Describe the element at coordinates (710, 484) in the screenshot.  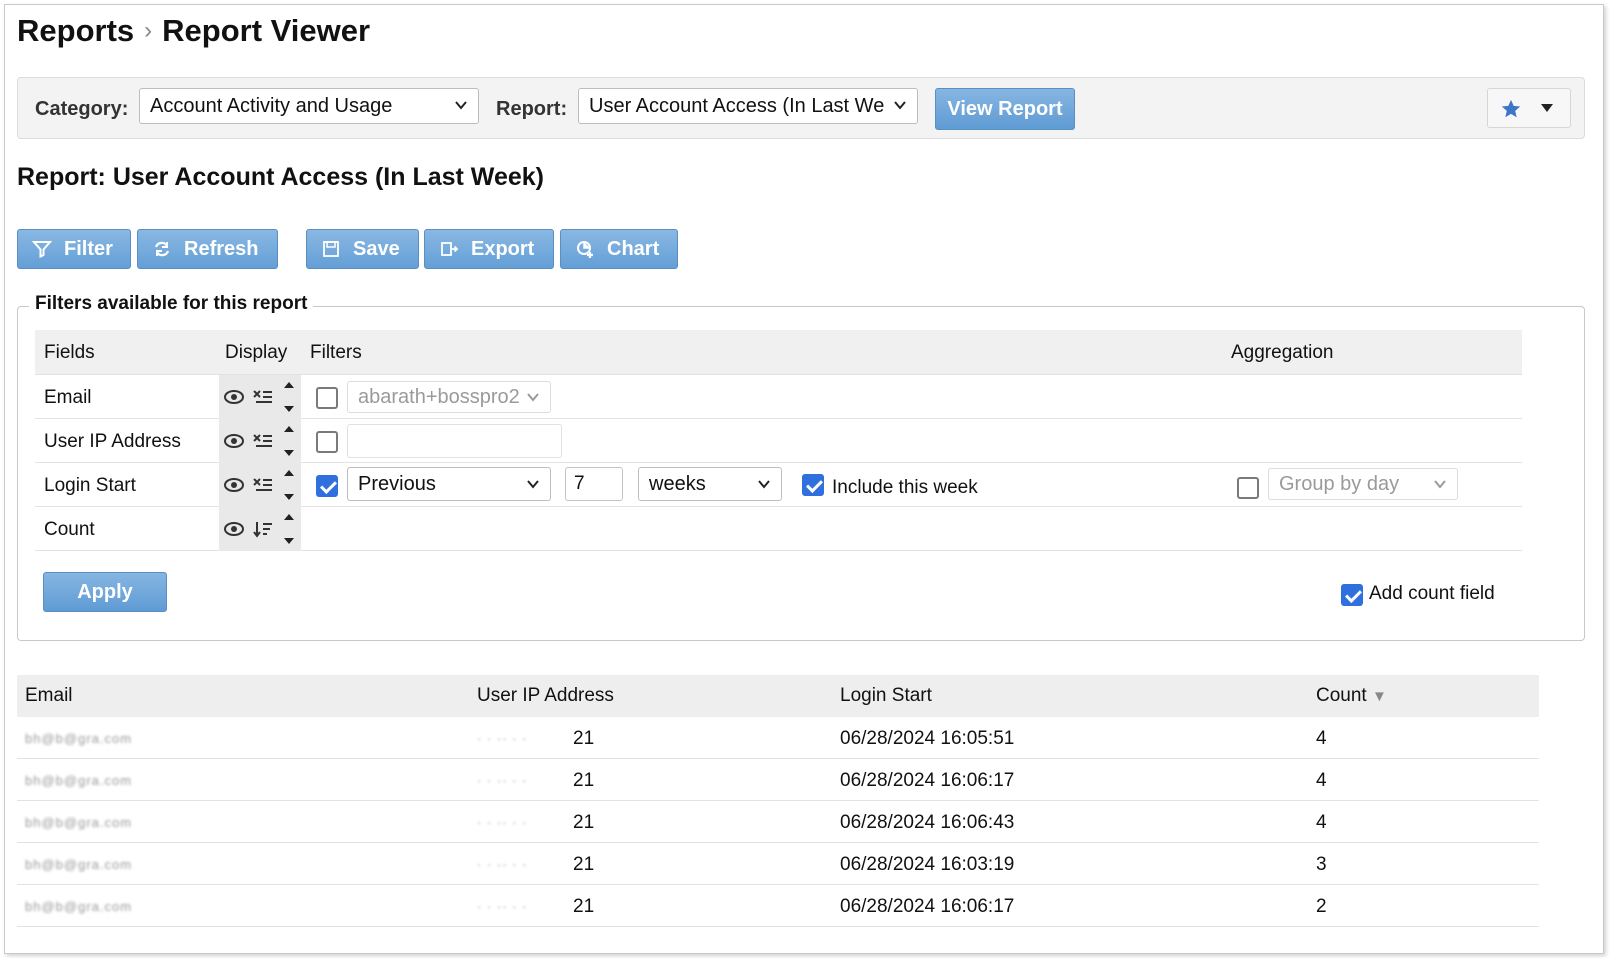
I see `login-unit-select: weeks` at that location.